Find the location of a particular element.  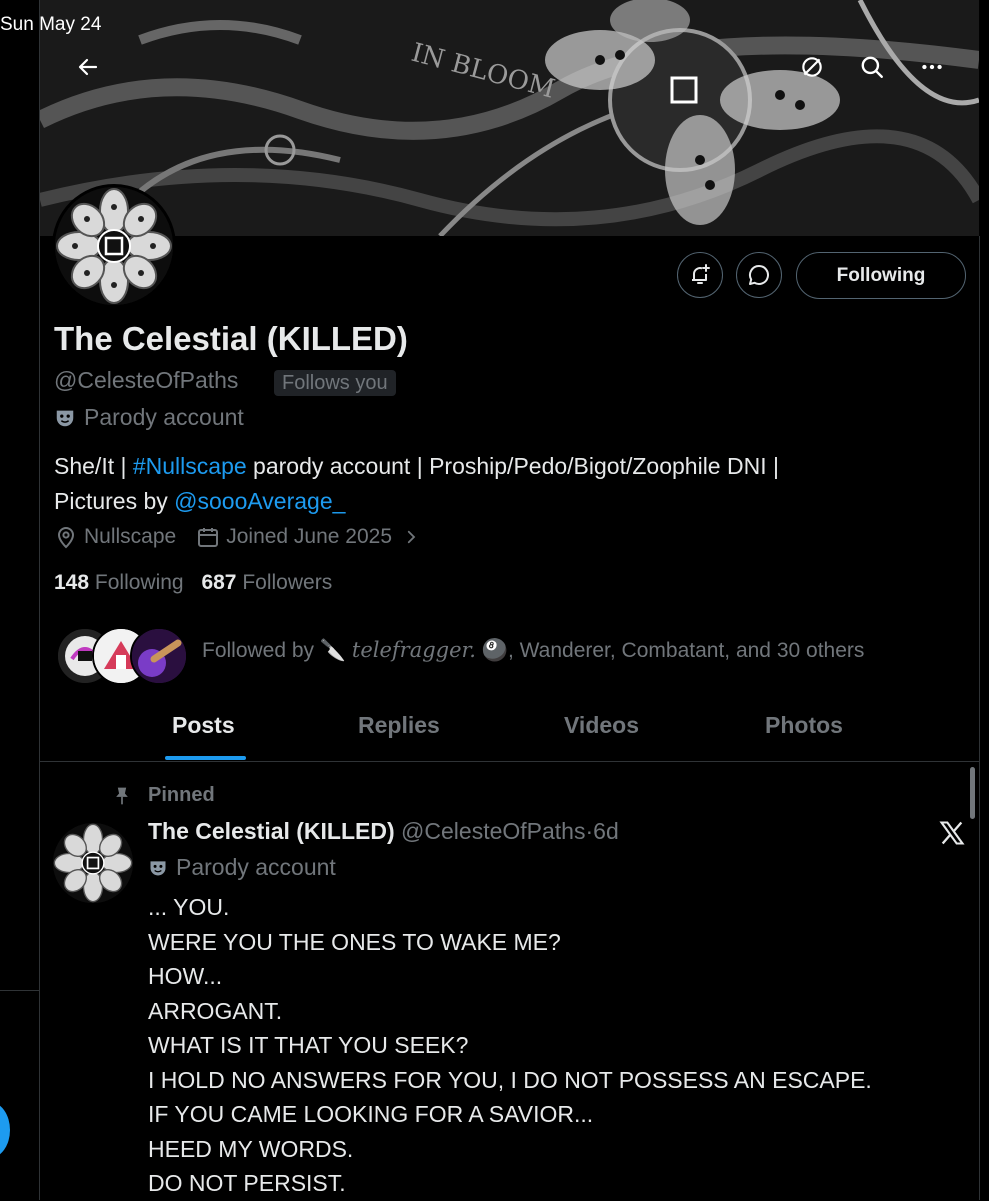

chevron-right-icon is located at coordinates (411, 537).